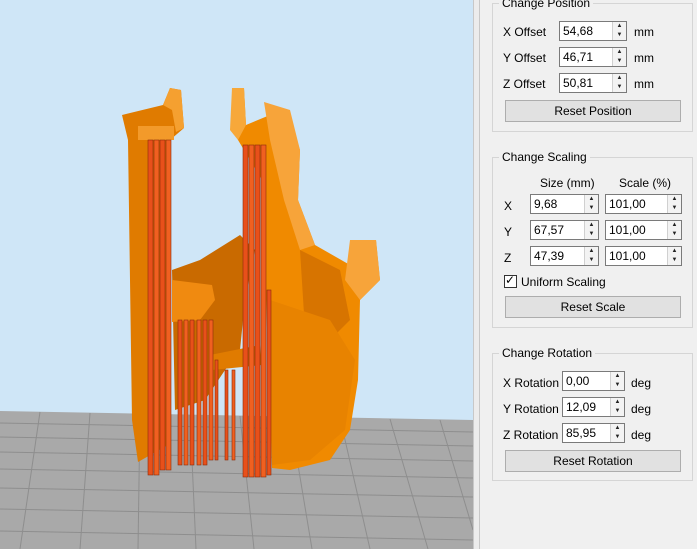 The width and height of the screenshot is (697, 549). I want to click on z-rotation-spinbox: ▲▼, so click(593, 433).